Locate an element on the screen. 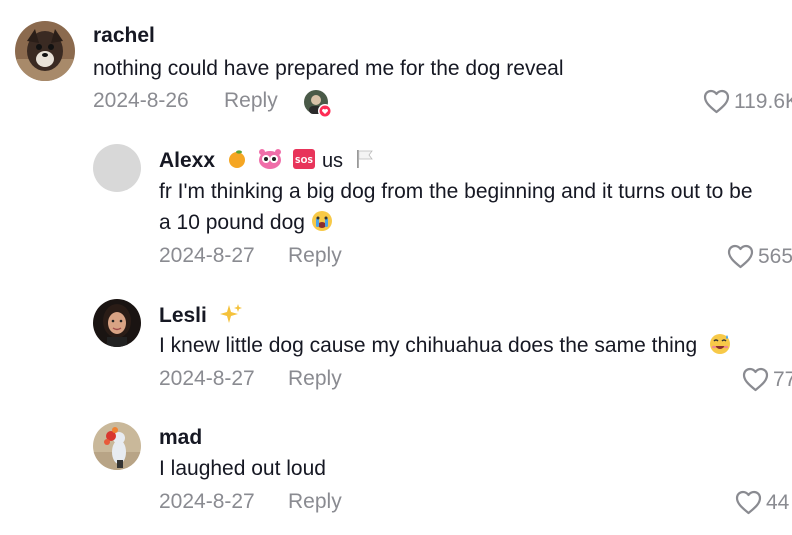 This screenshot has width=792, height=535. like-count: 565 is located at coordinates (775, 256).